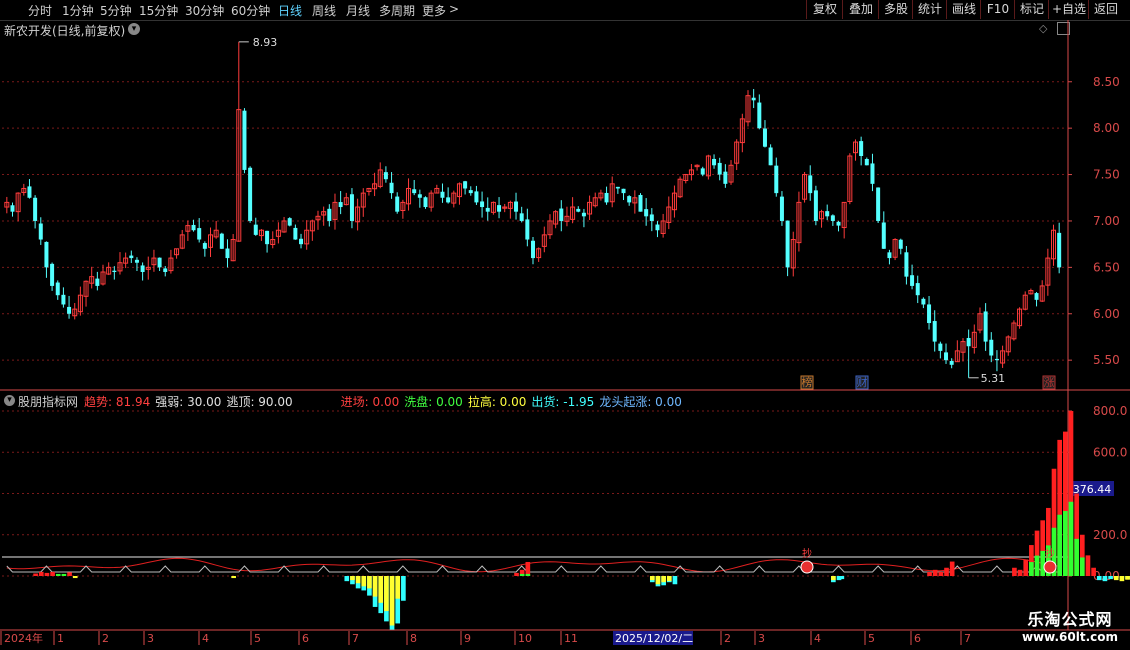 This screenshot has height=650, width=1130. What do you see at coordinates (807, 553) in the screenshot?
I see `buy-signal-label: 抄` at bounding box center [807, 553].